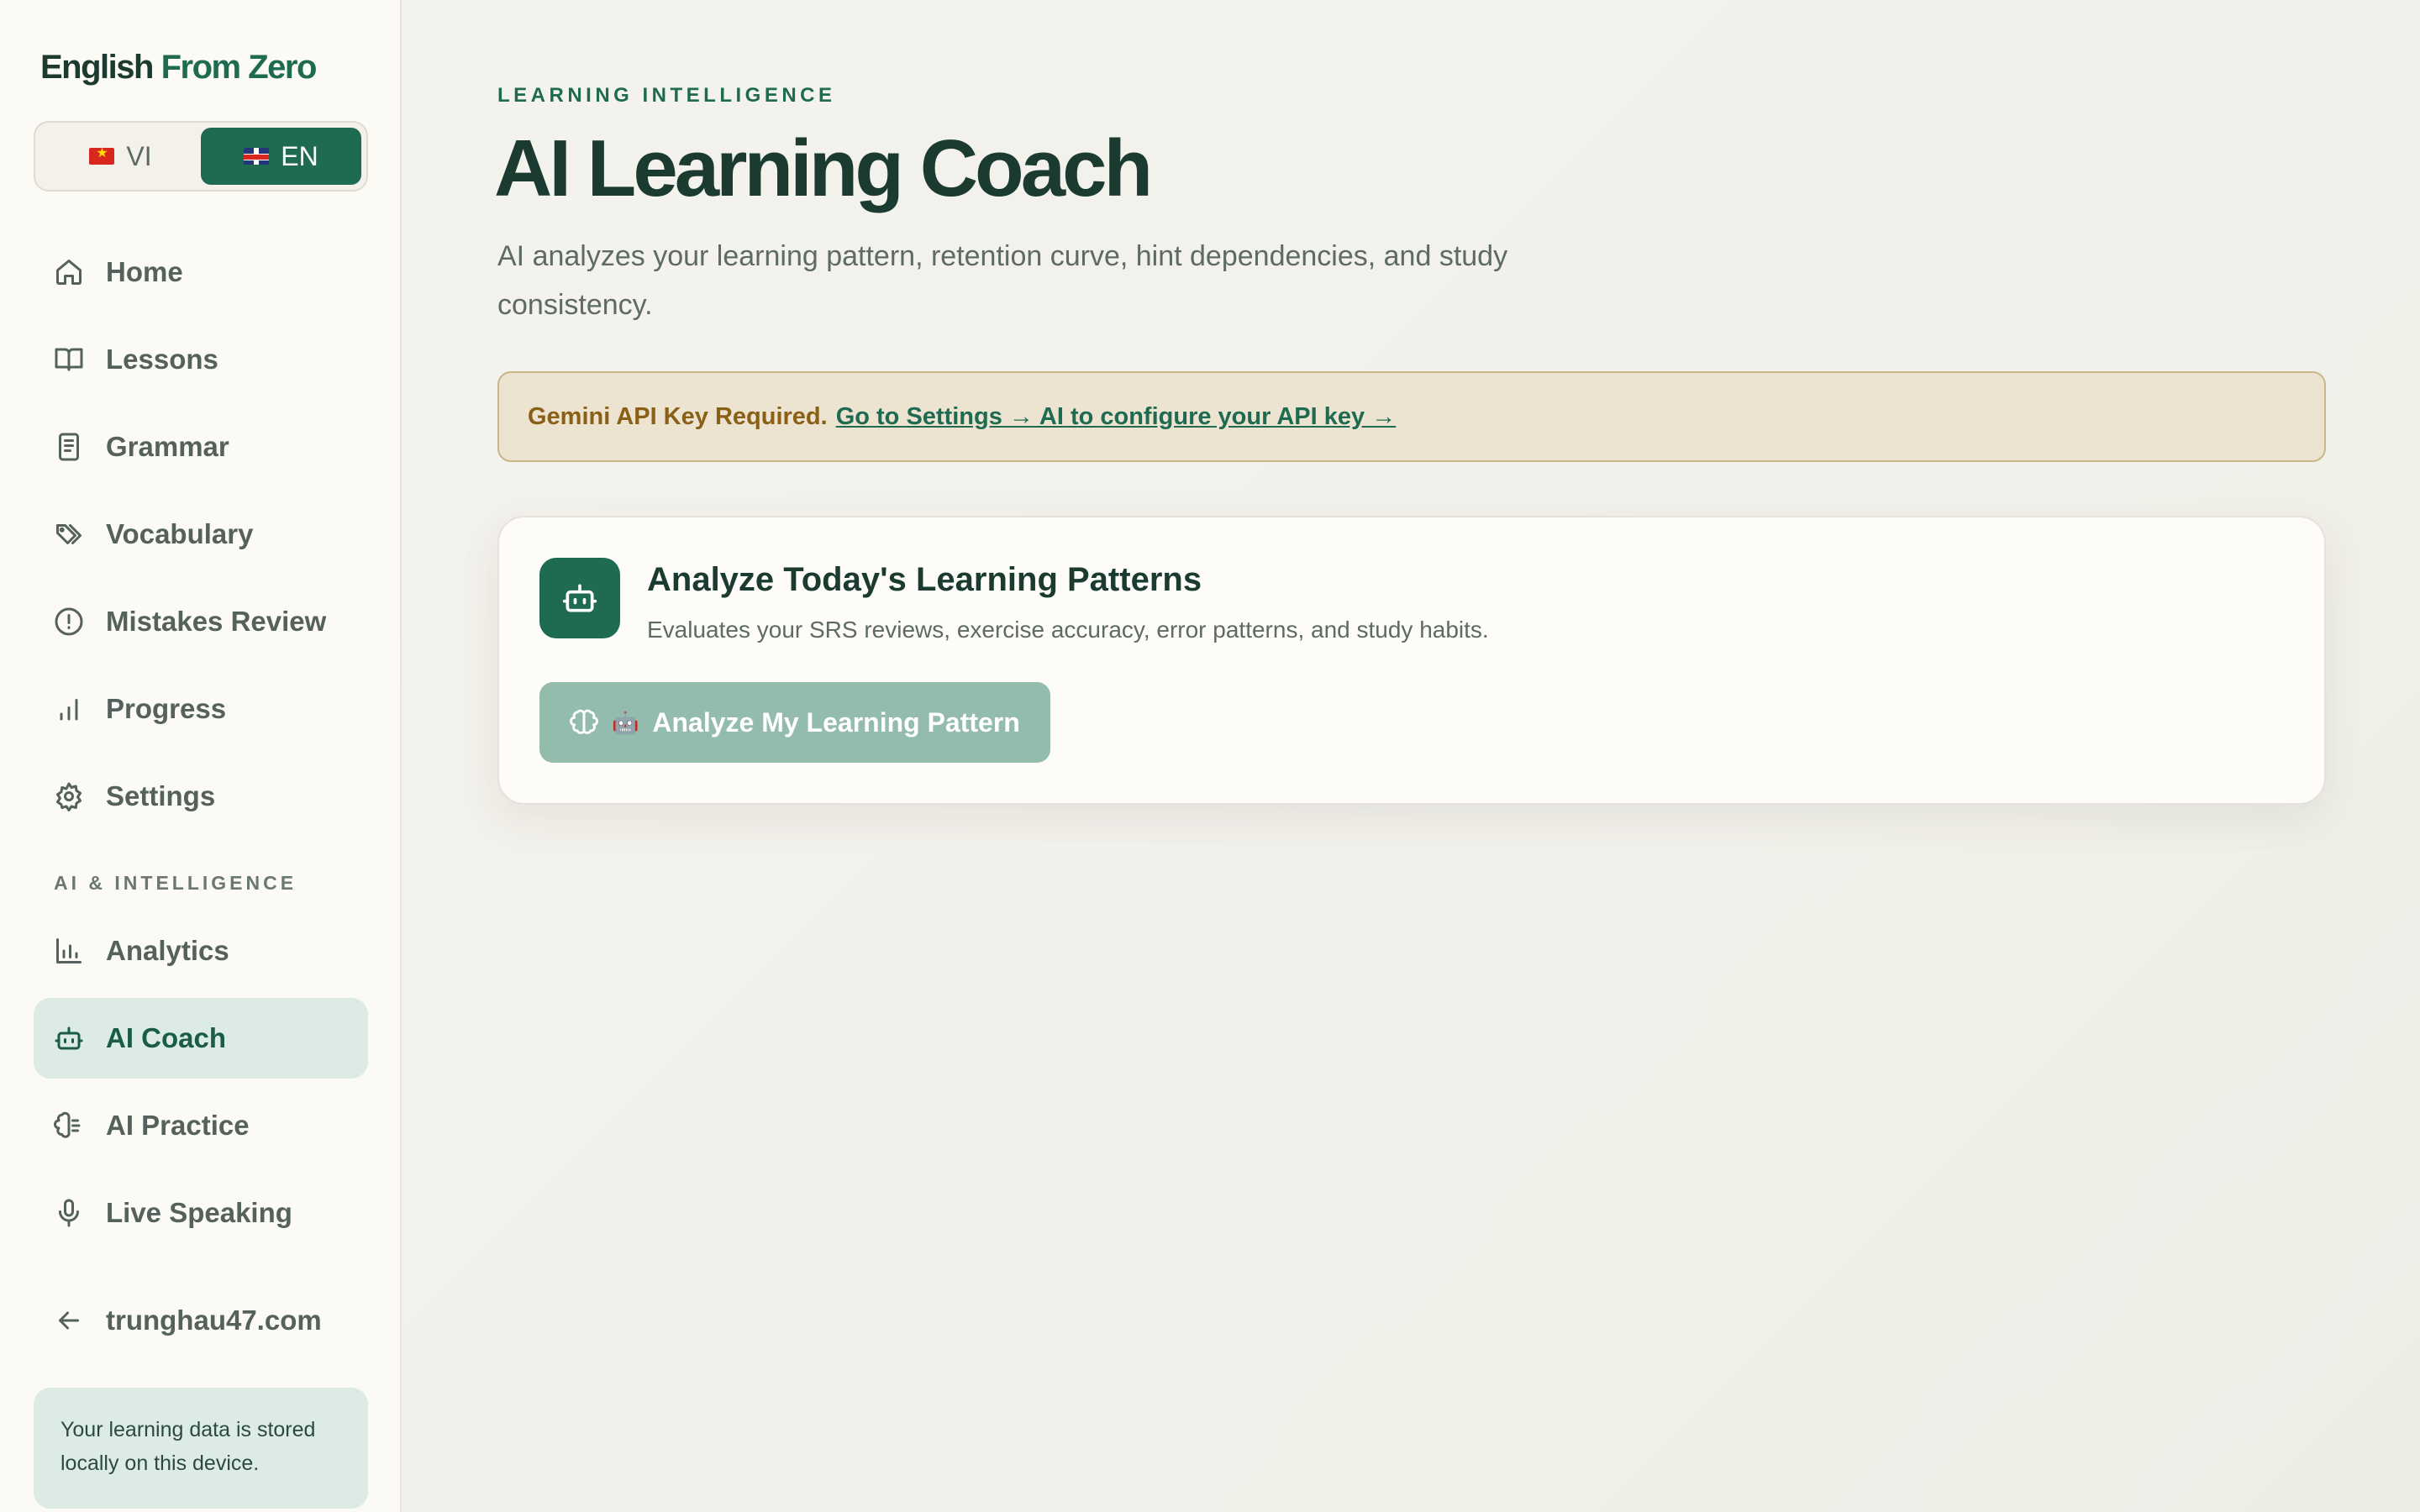 The image size is (2420, 1512). Describe the element at coordinates (167, 950) in the screenshot. I see `sidebar-item-label: Analytics` at that location.